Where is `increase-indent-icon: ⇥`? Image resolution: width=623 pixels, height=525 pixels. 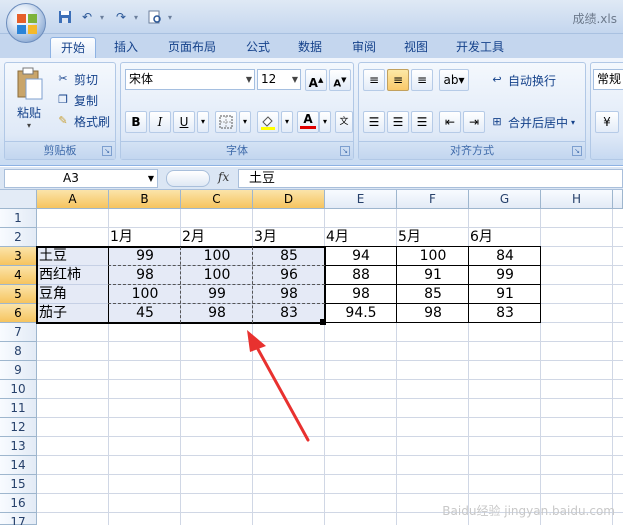 increase-indent-icon: ⇥ is located at coordinates (474, 122).